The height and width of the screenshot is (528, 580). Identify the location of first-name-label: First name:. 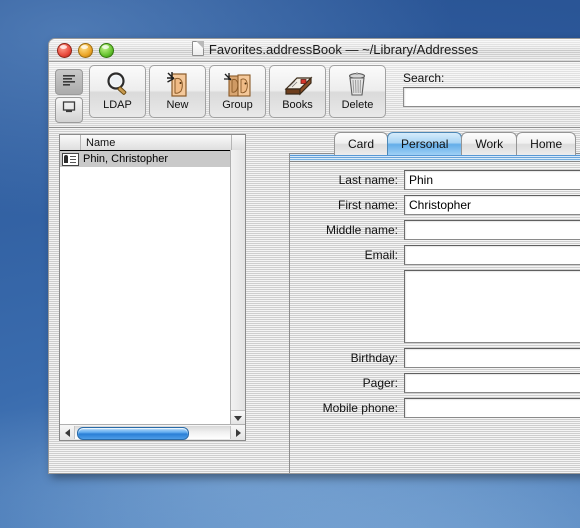
(367, 205).